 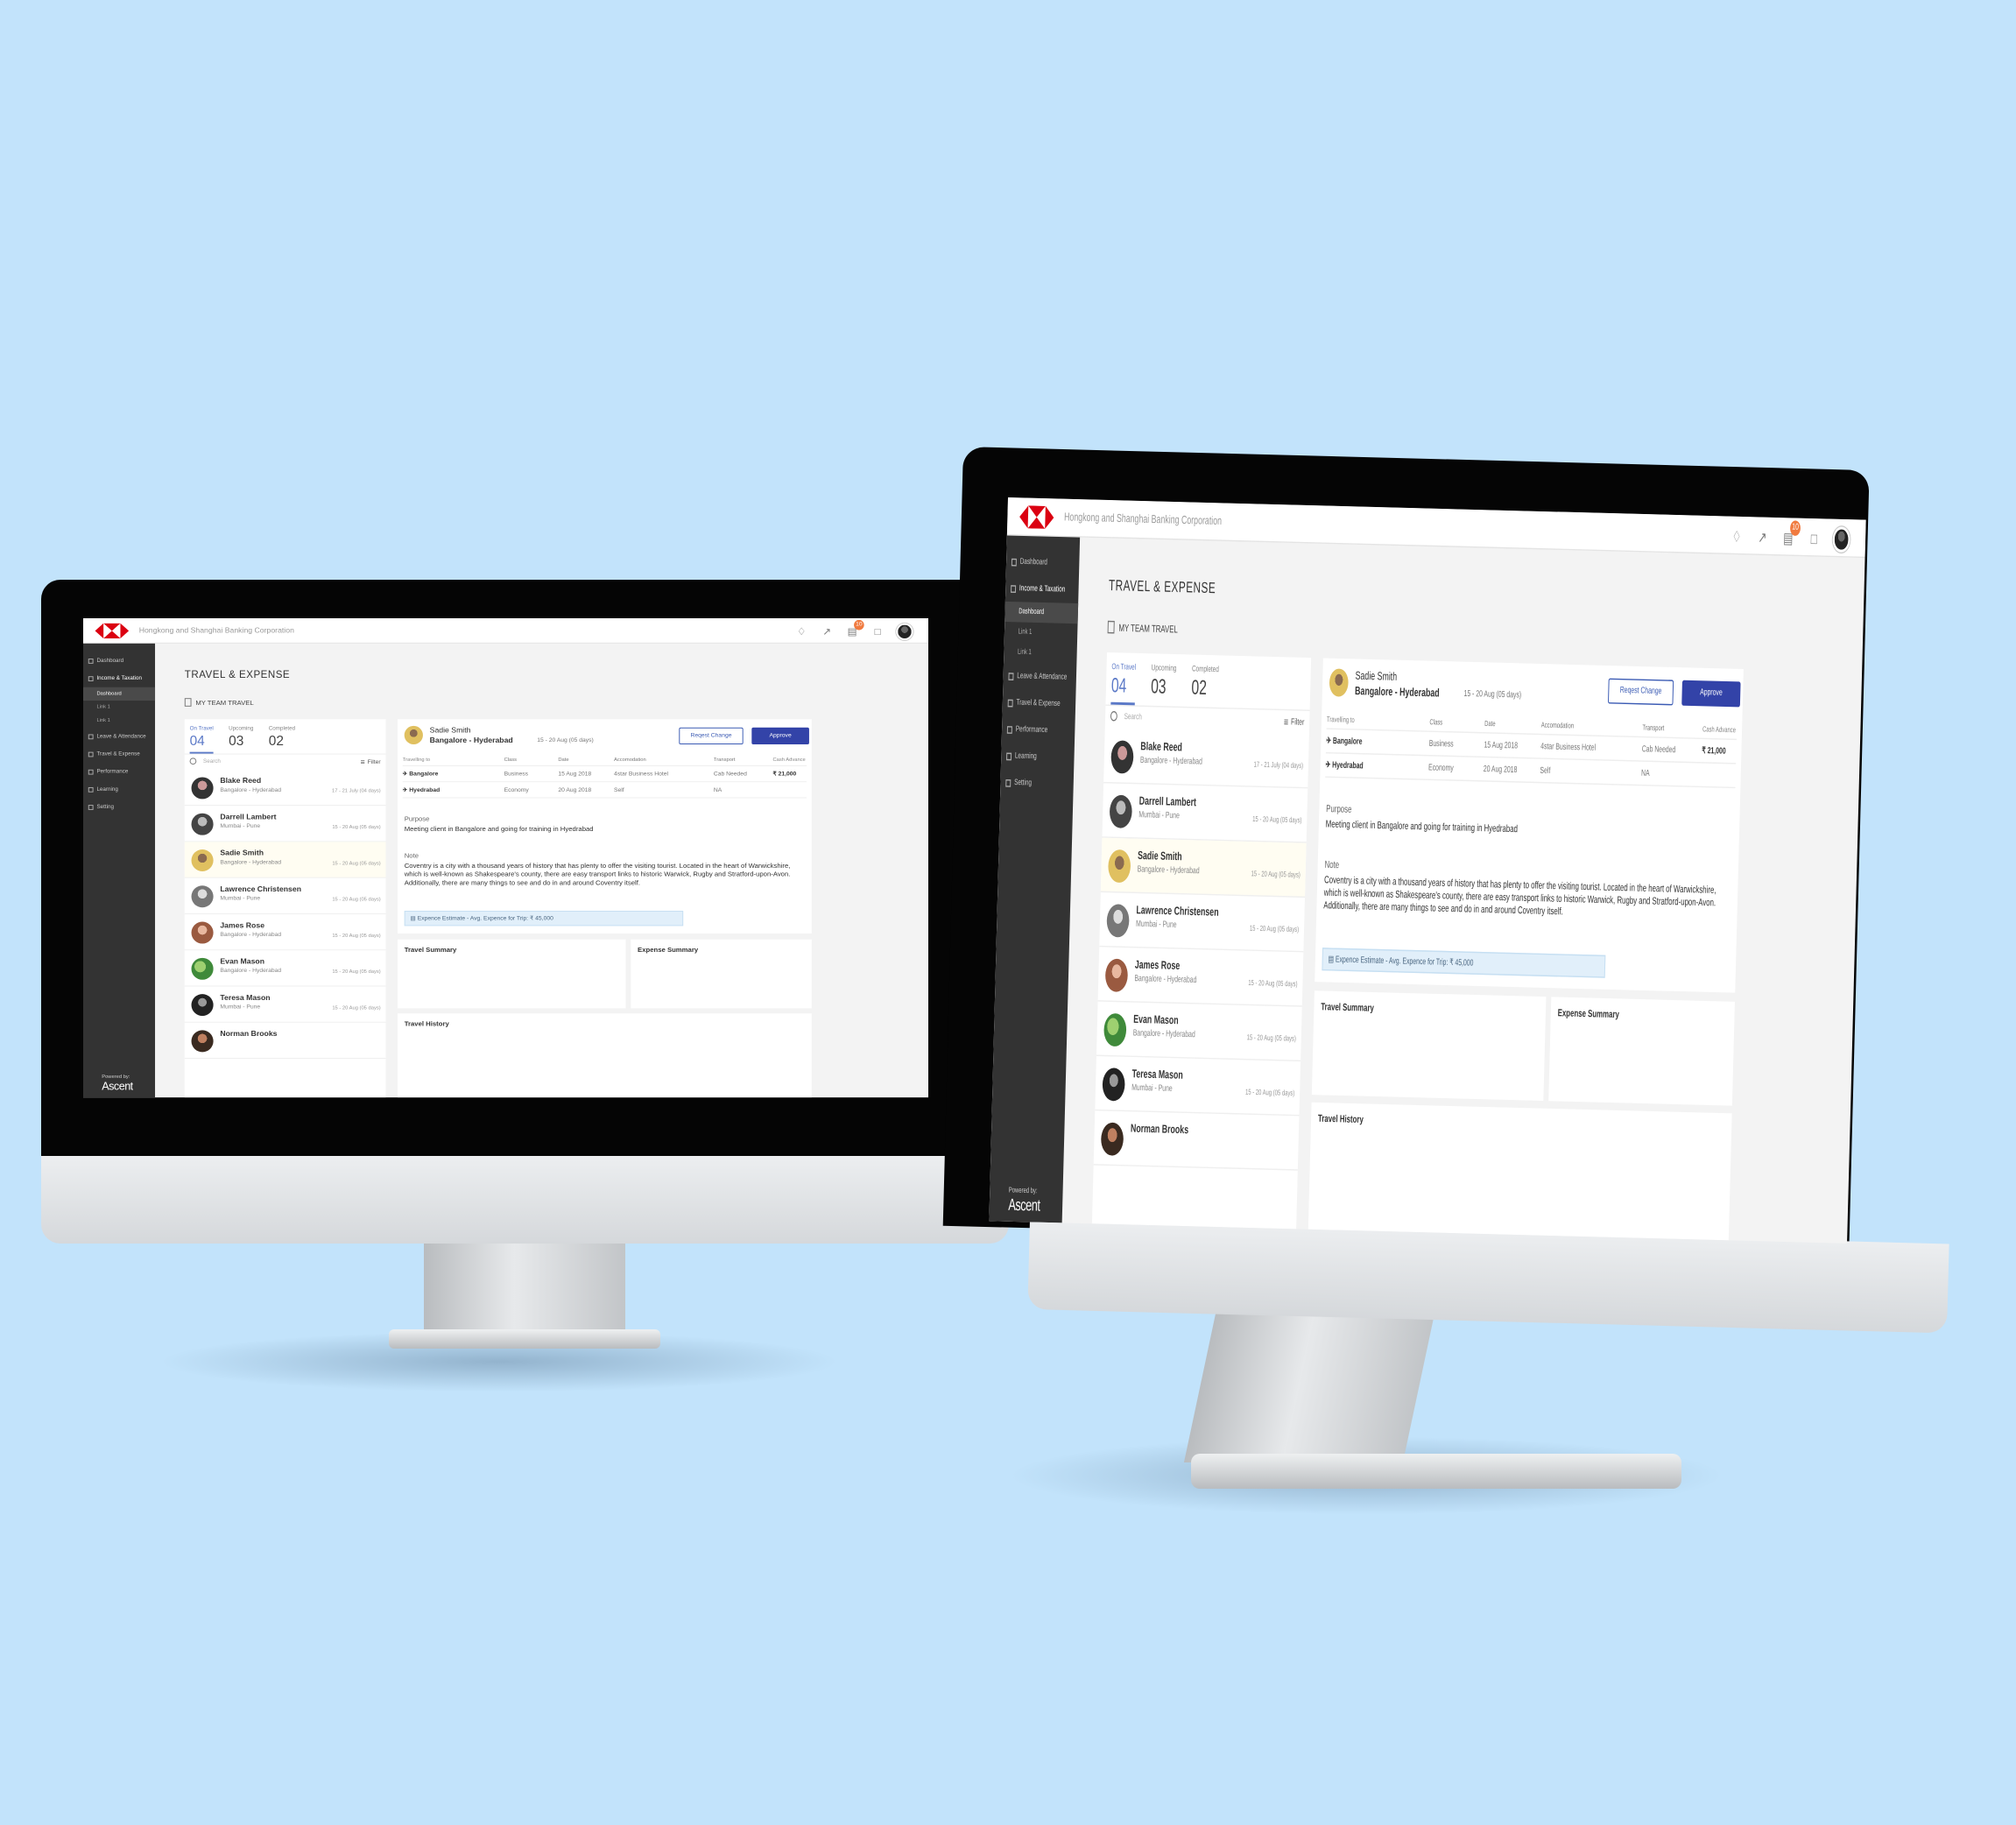 What do you see at coordinates (1440, 768) in the screenshot?
I see `travel-class: Economy` at bounding box center [1440, 768].